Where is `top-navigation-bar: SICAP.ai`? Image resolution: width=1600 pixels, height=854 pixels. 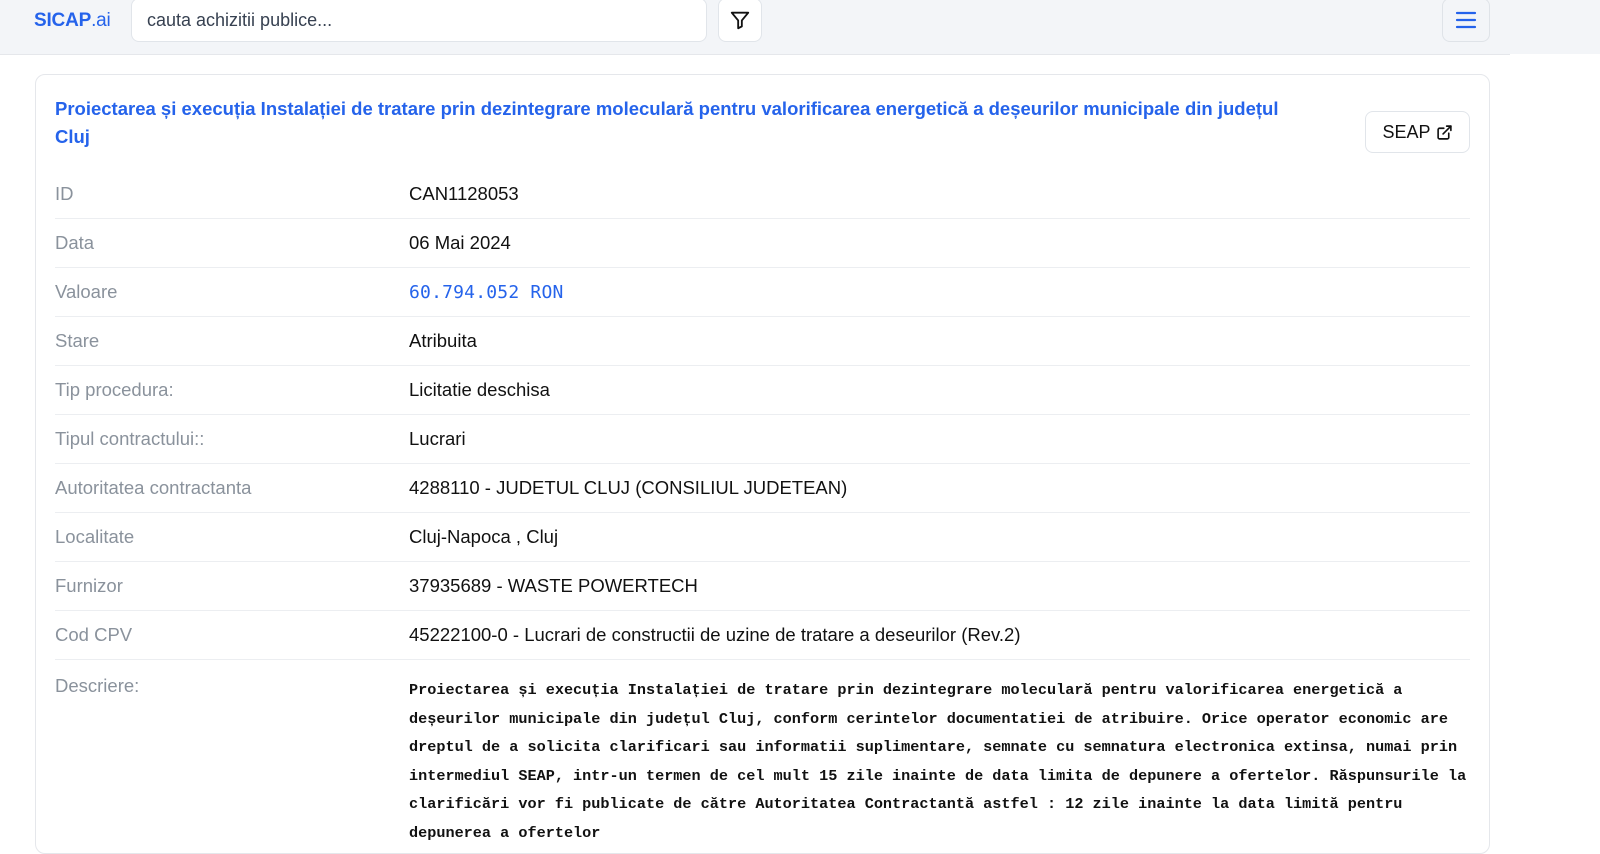 top-navigation-bar: SICAP.ai is located at coordinates (800, 27).